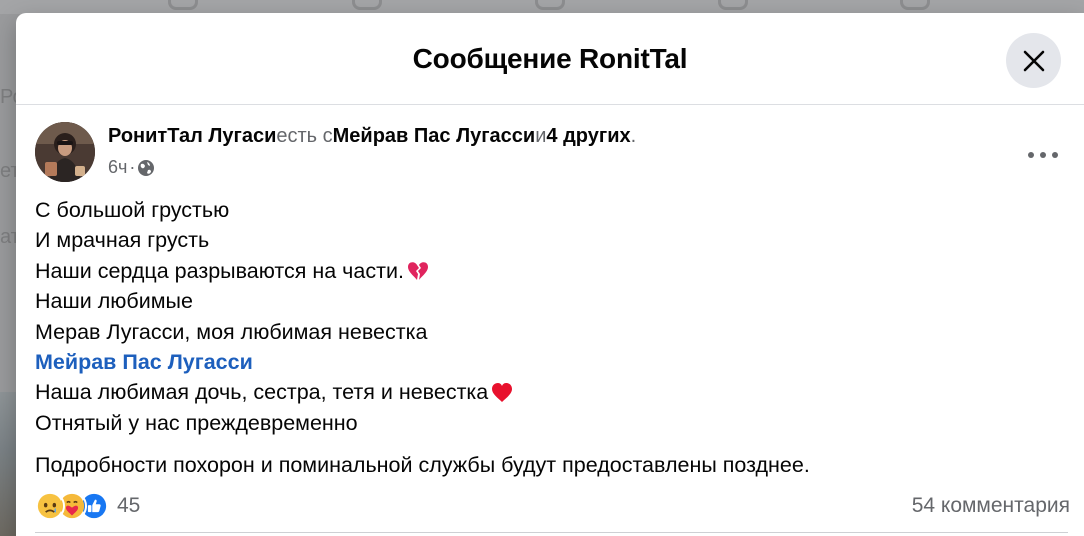  I want to click on reactions-summary: 45, so click(87, 506).